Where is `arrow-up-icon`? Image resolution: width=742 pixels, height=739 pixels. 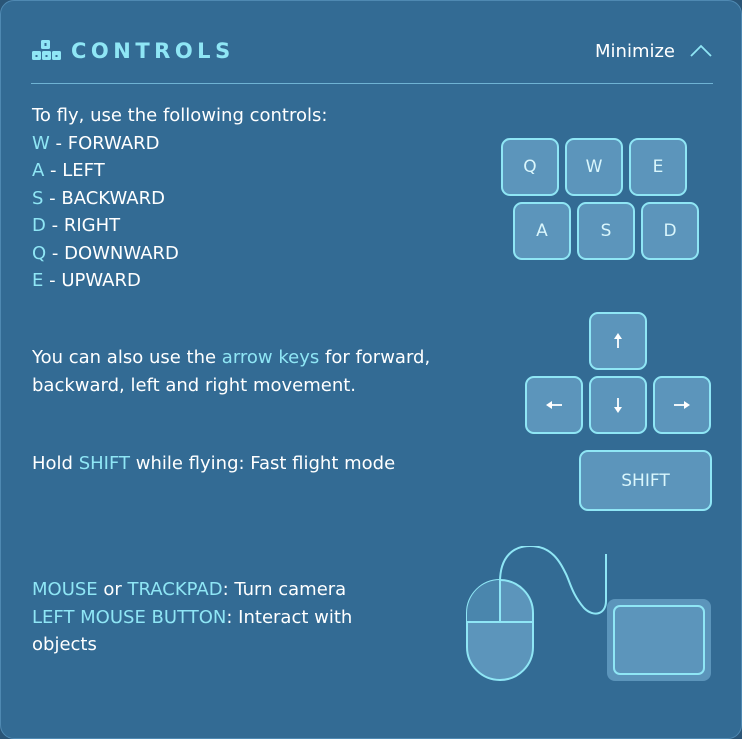
arrow-up-icon is located at coordinates (618, 340).